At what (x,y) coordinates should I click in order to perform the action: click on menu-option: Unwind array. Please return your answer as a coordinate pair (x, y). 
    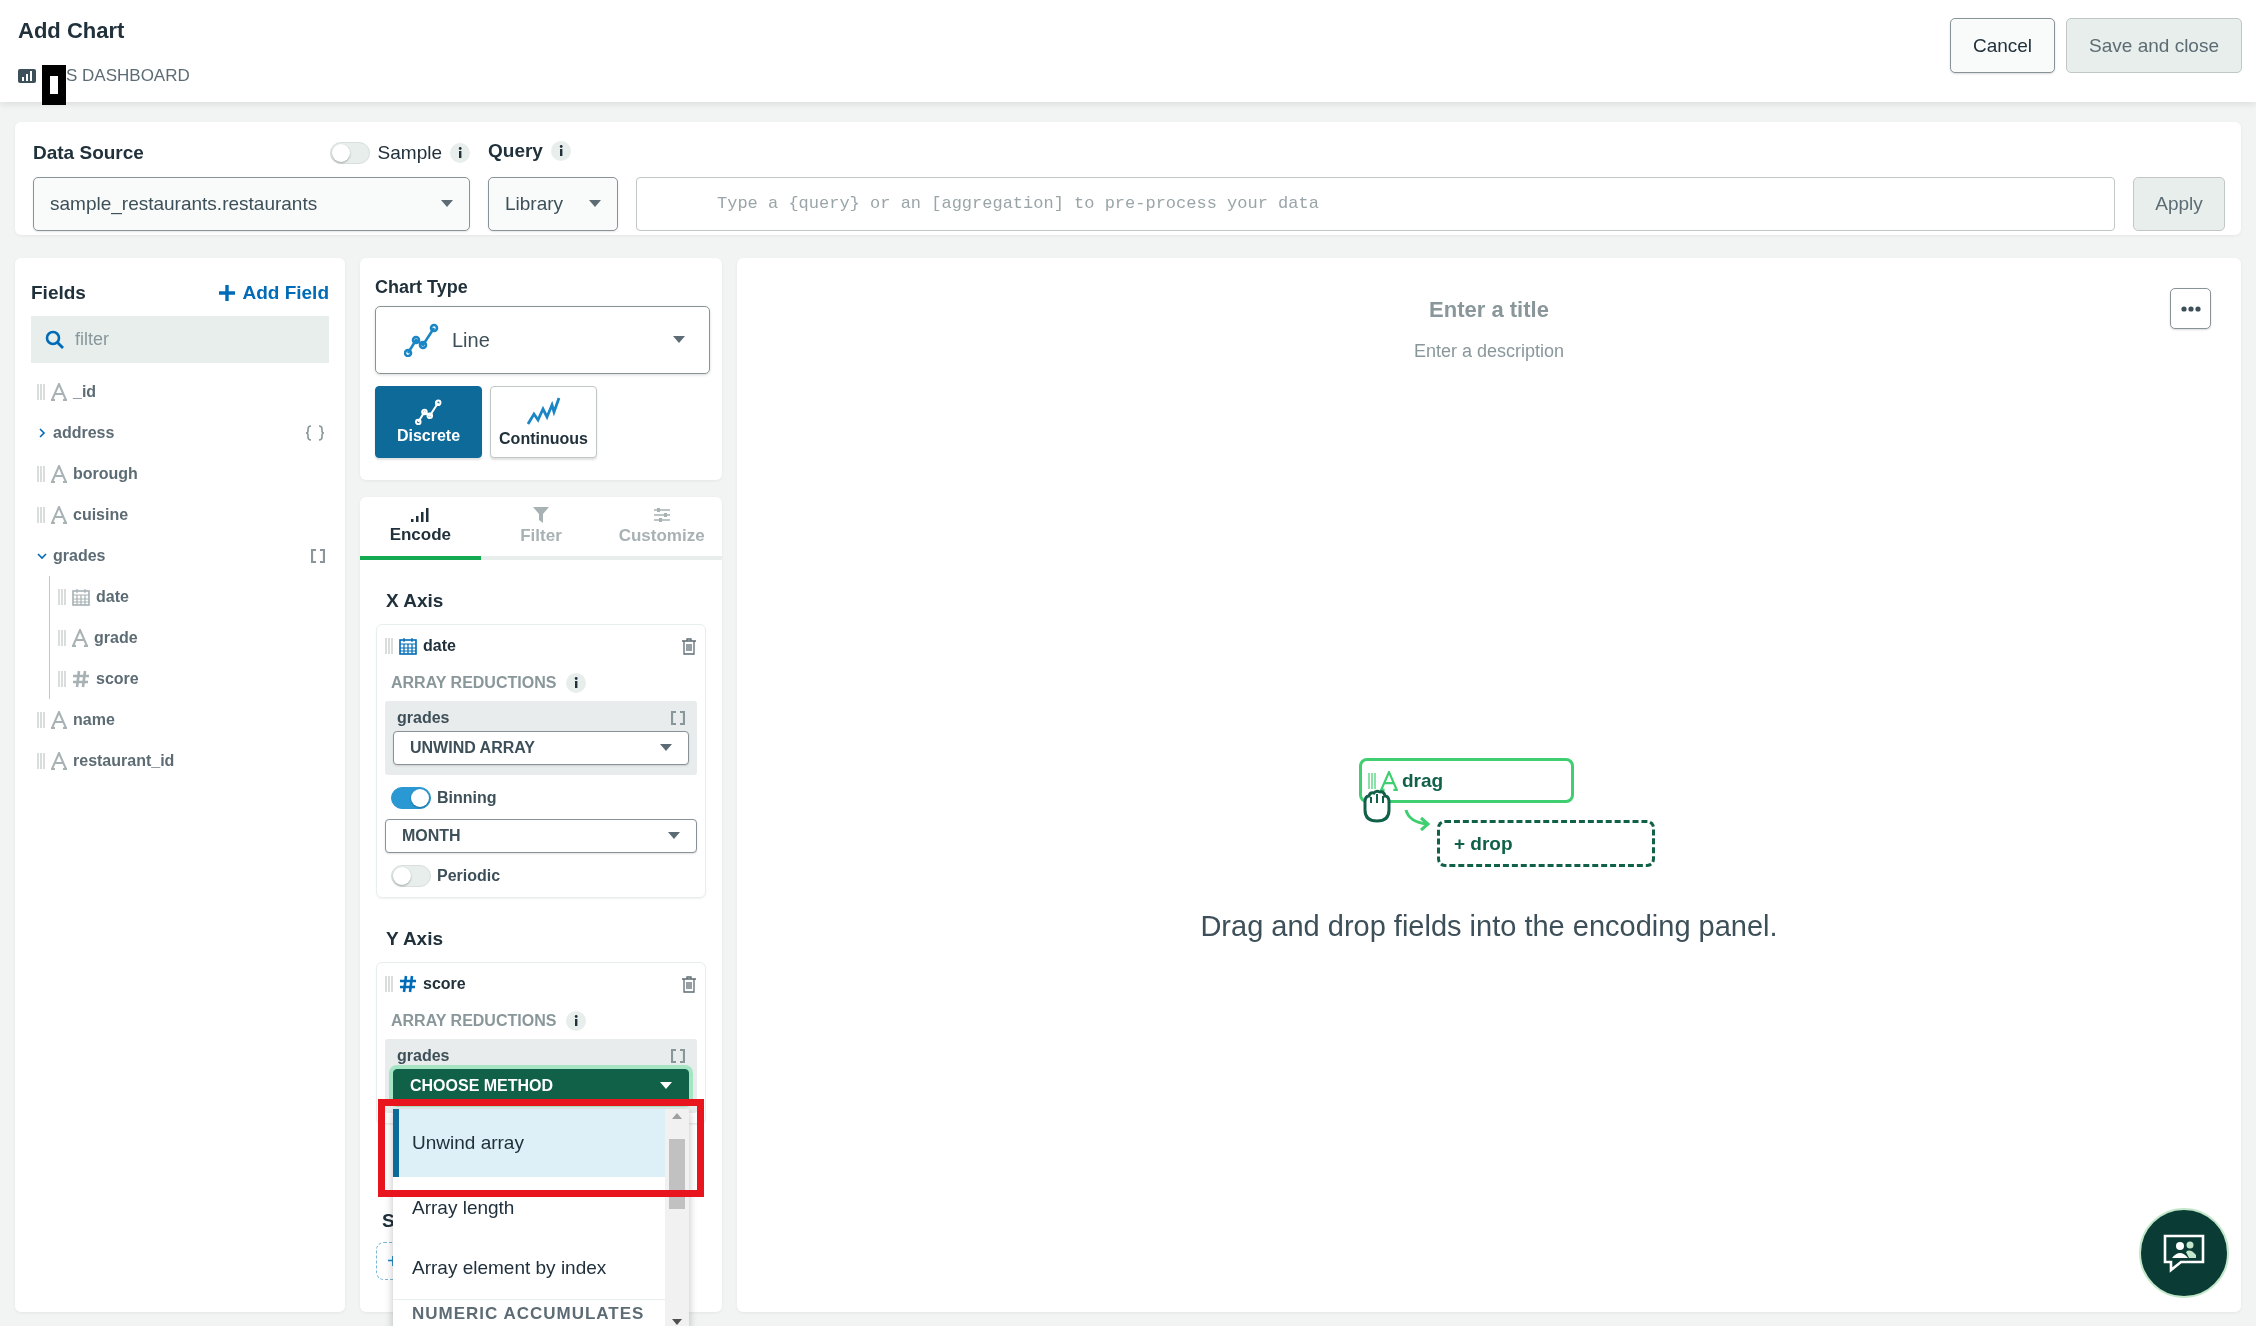
    Looking at the image, I should click on (529, 1143).